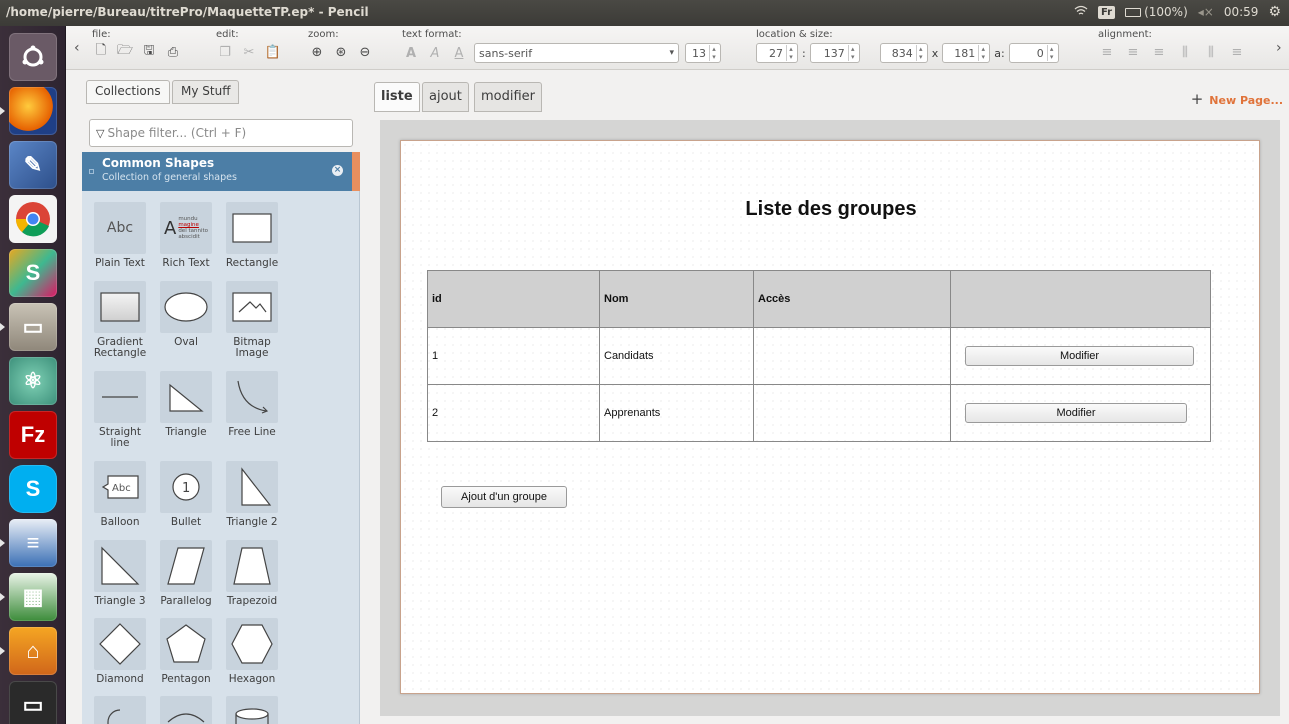 This screenshot has height=724, width=1289. Describe the element at coordinates (1241, 12) in the screenshot. I see `clock: 00:59` at that location.